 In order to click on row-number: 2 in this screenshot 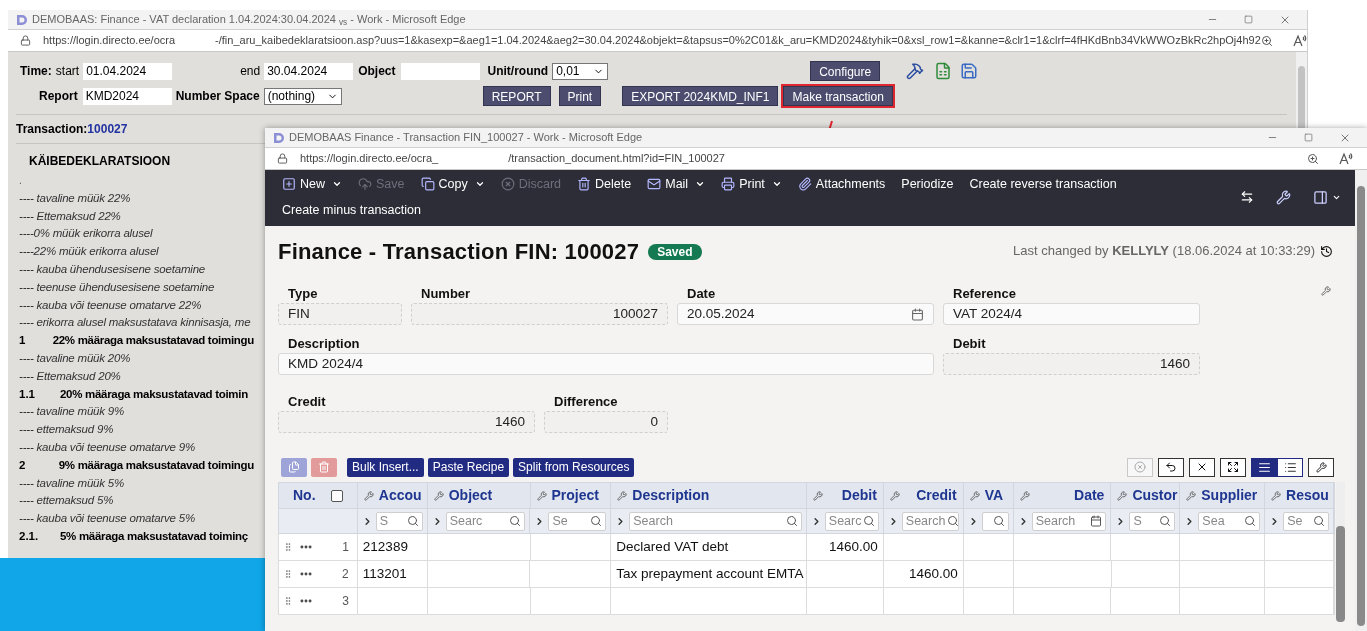, I will do `click(346, 574)`.